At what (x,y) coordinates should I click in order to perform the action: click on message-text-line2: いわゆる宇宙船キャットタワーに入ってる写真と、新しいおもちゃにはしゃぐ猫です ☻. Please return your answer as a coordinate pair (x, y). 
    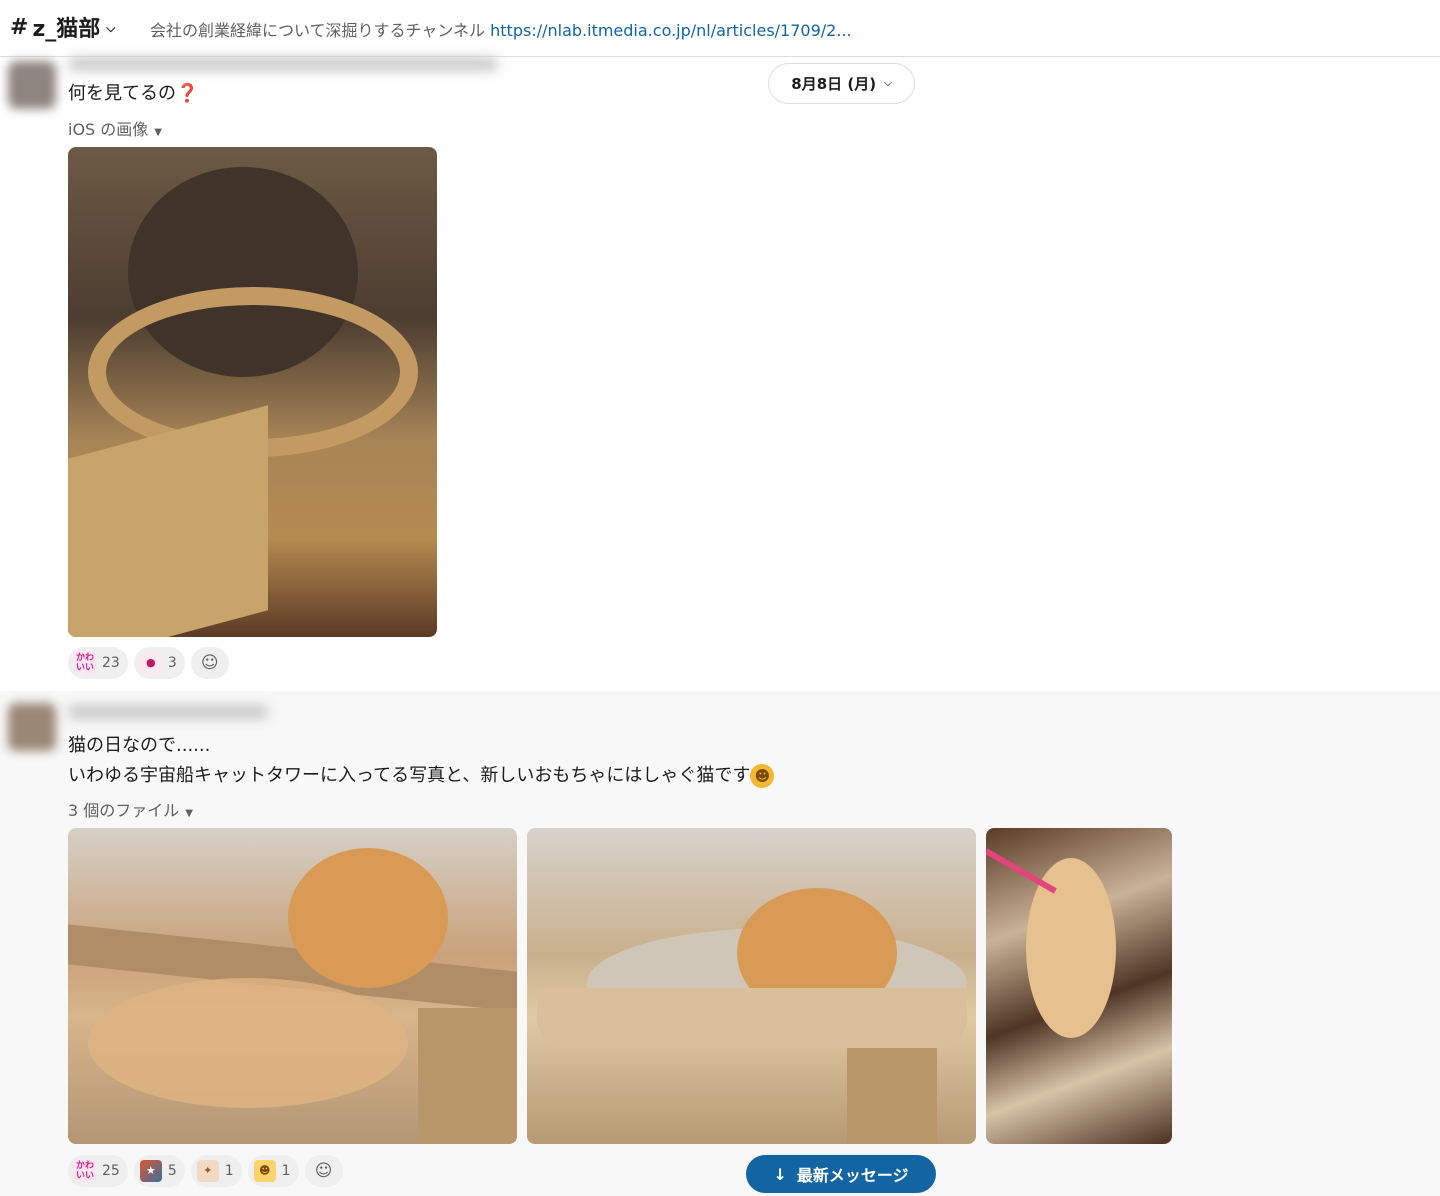
    Looking at the image, I should click on (421, 774).